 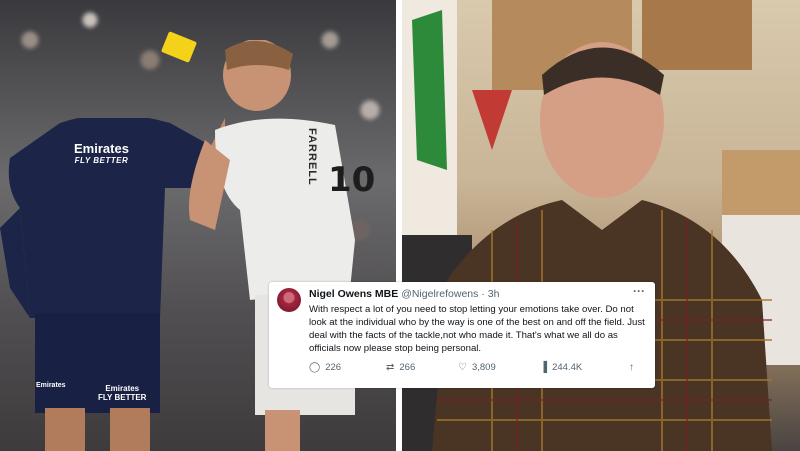 What do you see at coordinates (289, 300) in the screenshot?
I see `avatar` at bounding box center [289, 300].